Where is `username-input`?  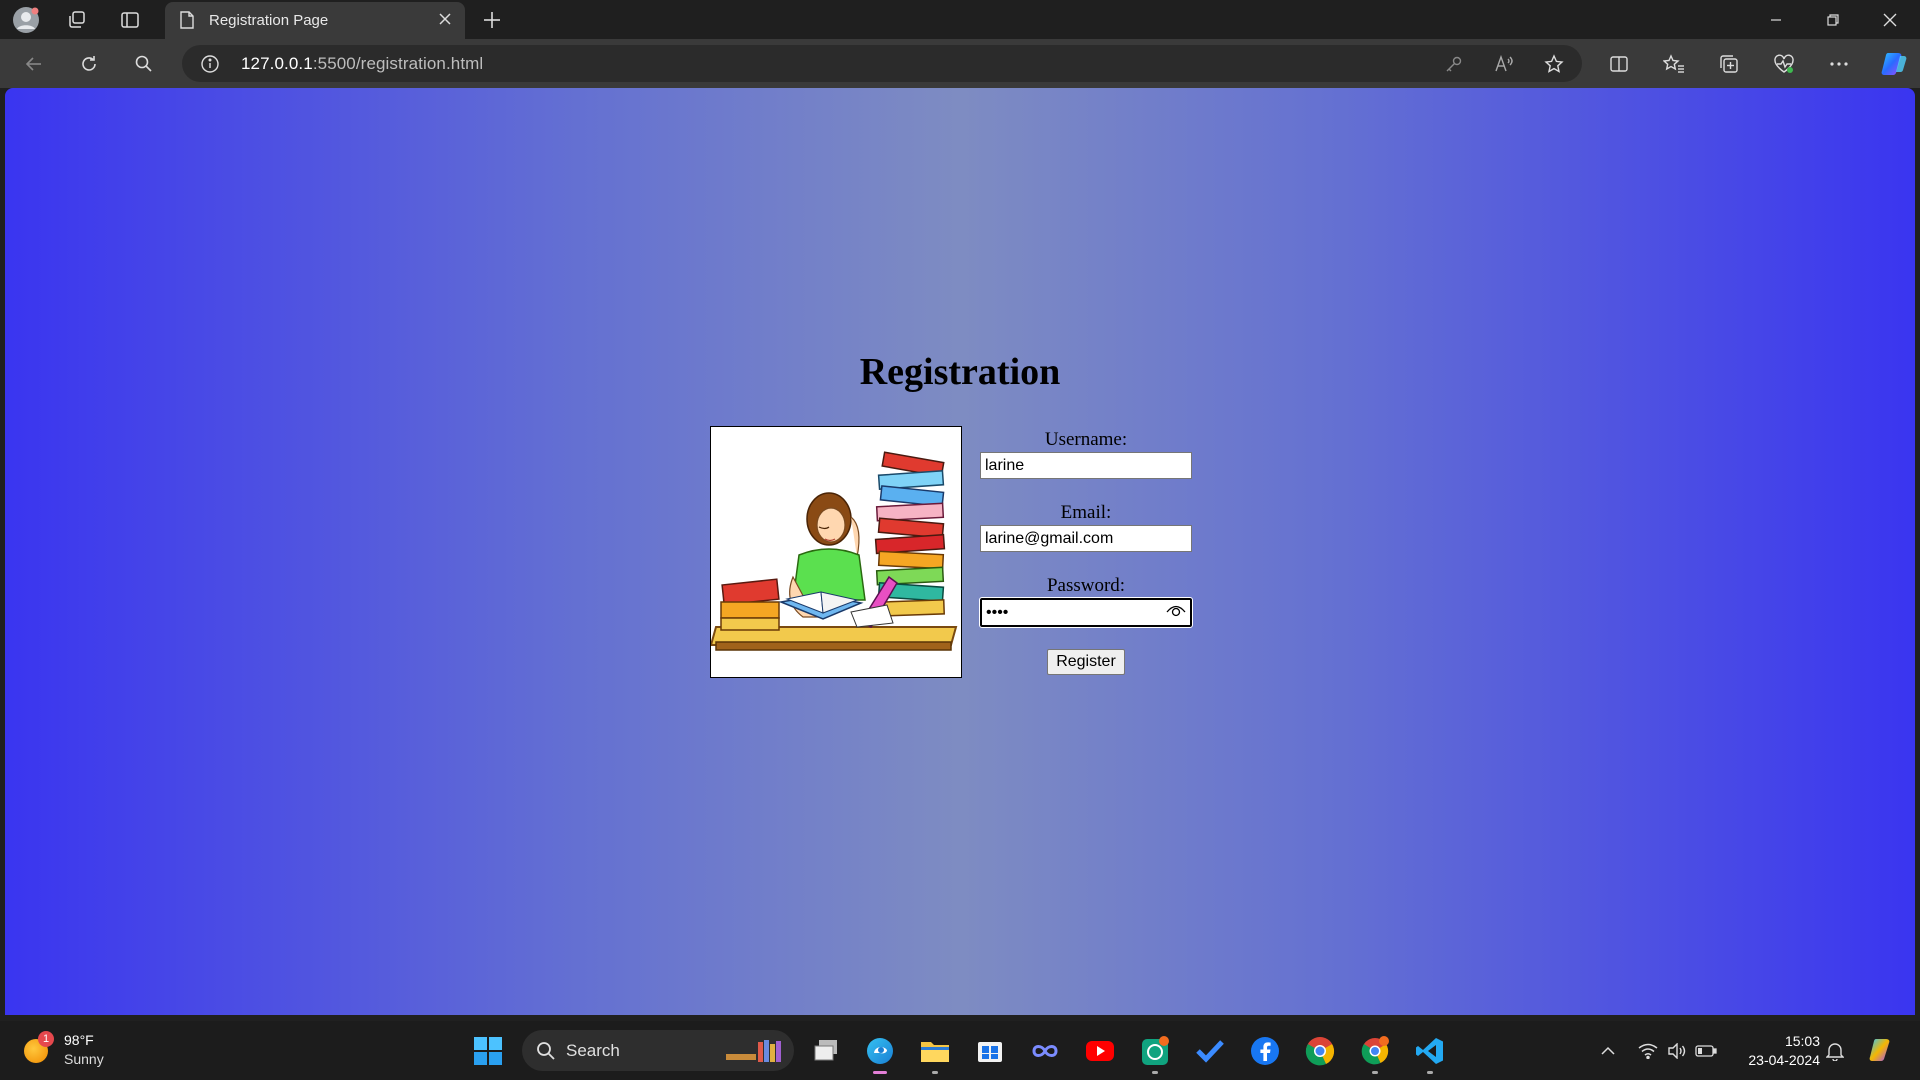
username-input is located at coordinates (1086, 465).